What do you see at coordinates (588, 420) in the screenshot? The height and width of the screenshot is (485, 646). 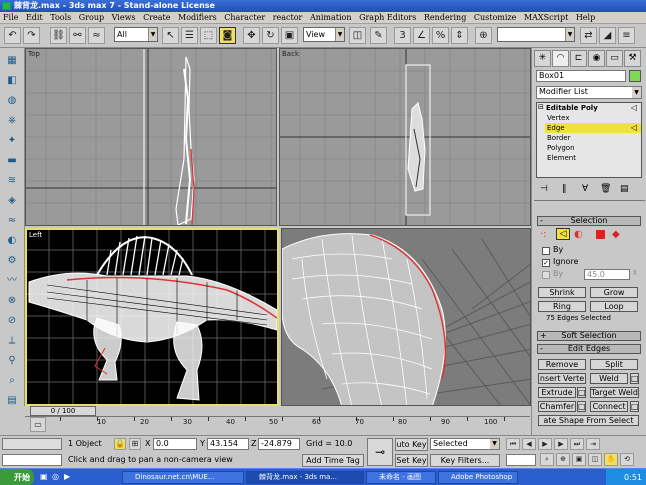 I see `create-shape-button: ate Shape From Select` at bounding box center [588, 420].